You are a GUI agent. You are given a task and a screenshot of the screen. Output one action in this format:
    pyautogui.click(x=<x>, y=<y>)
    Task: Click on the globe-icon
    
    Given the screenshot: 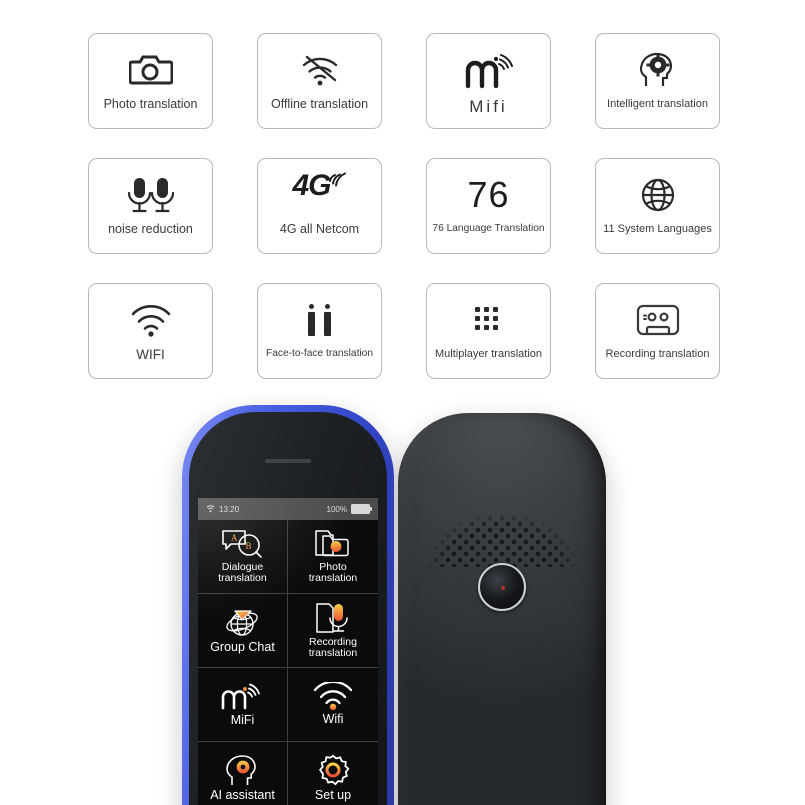 What is the action you would take?
    pyautogui.click(x=657, y=195)
    